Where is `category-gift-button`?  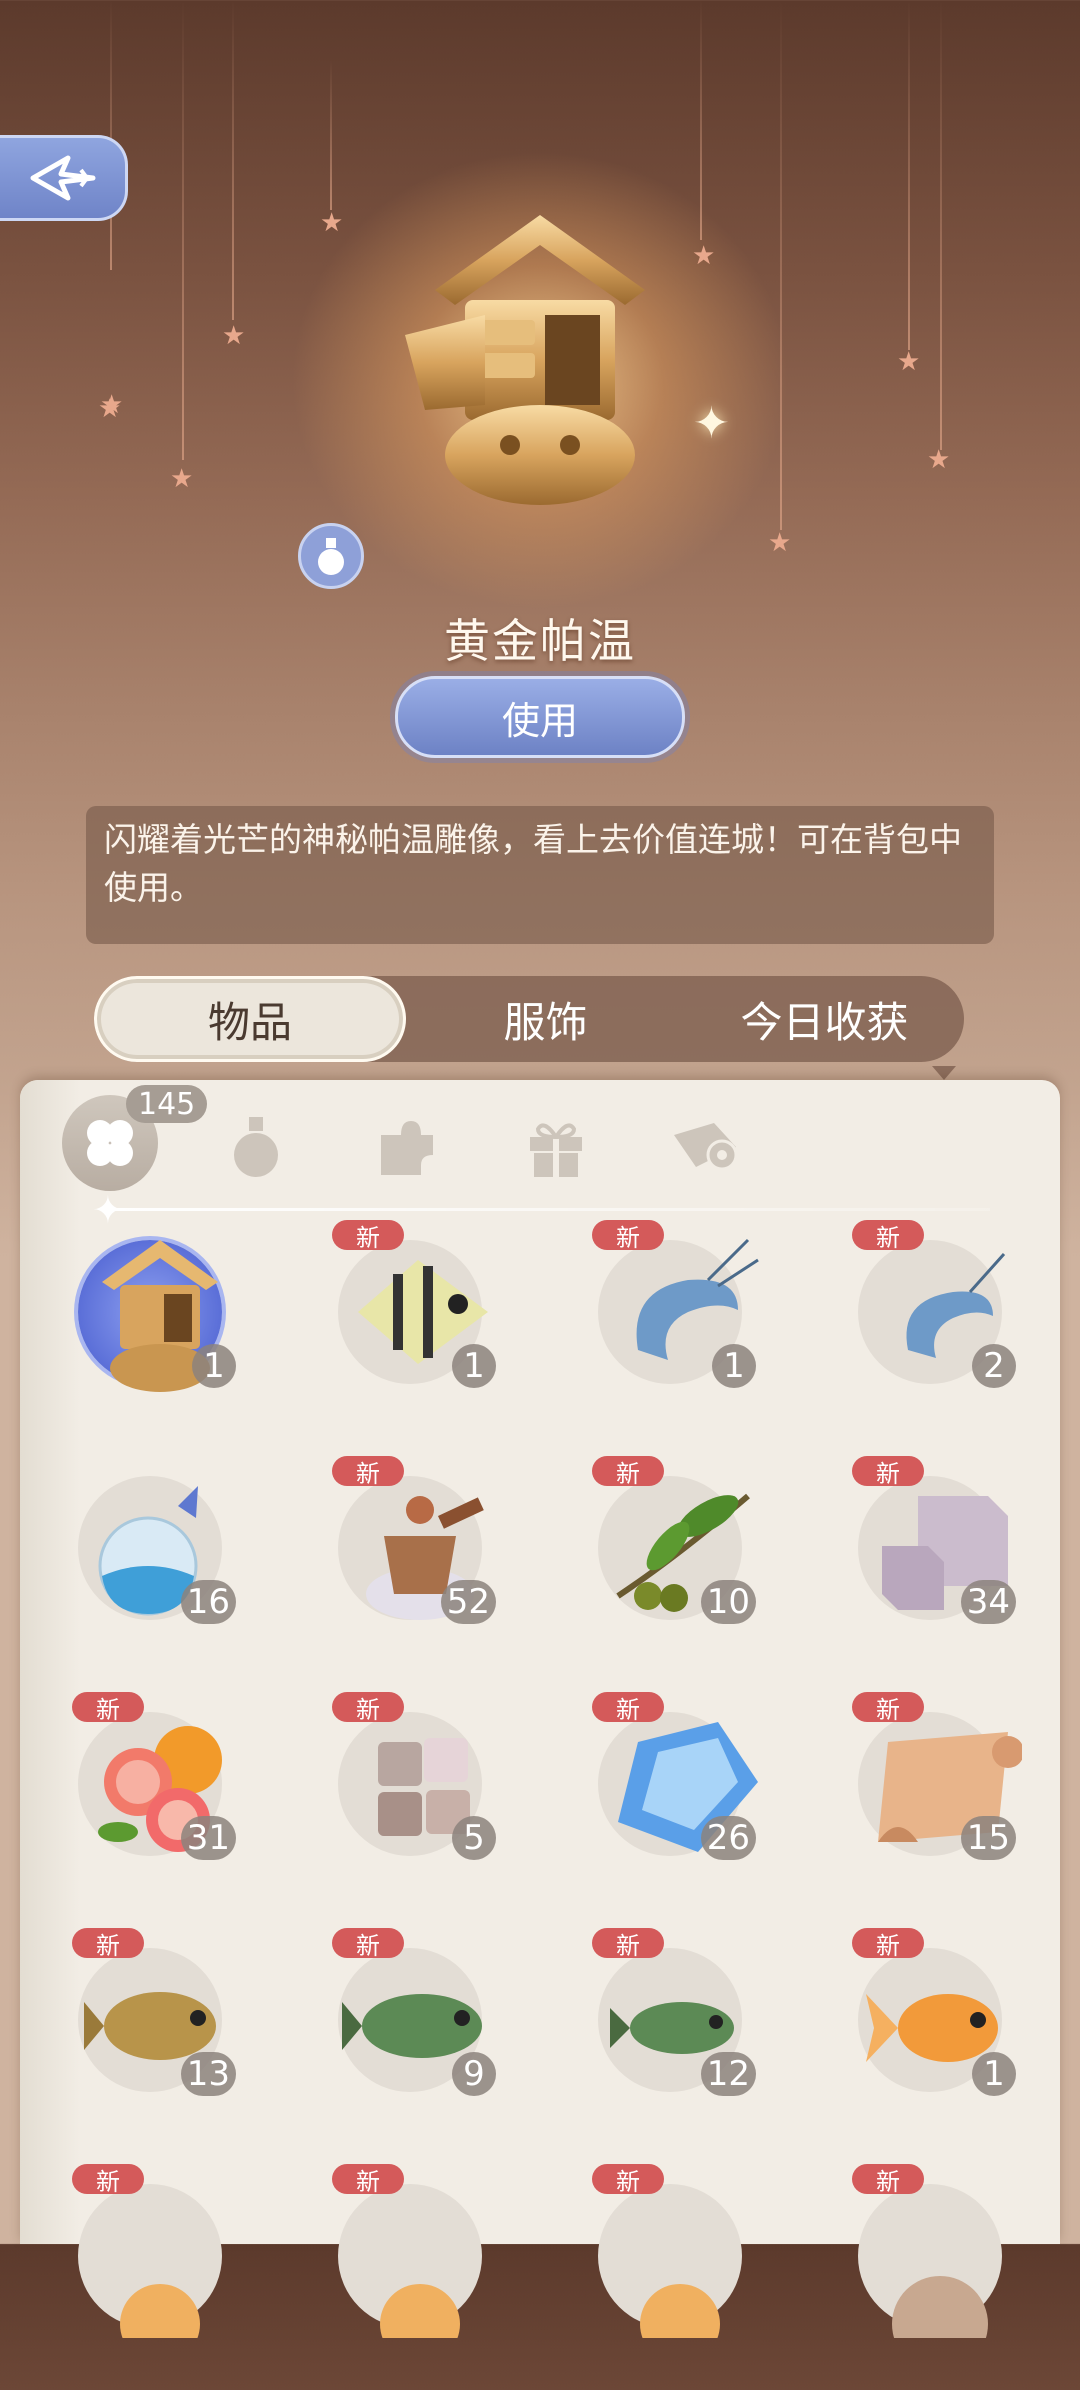
category-gift-button is located at coordinates (556, 1147).